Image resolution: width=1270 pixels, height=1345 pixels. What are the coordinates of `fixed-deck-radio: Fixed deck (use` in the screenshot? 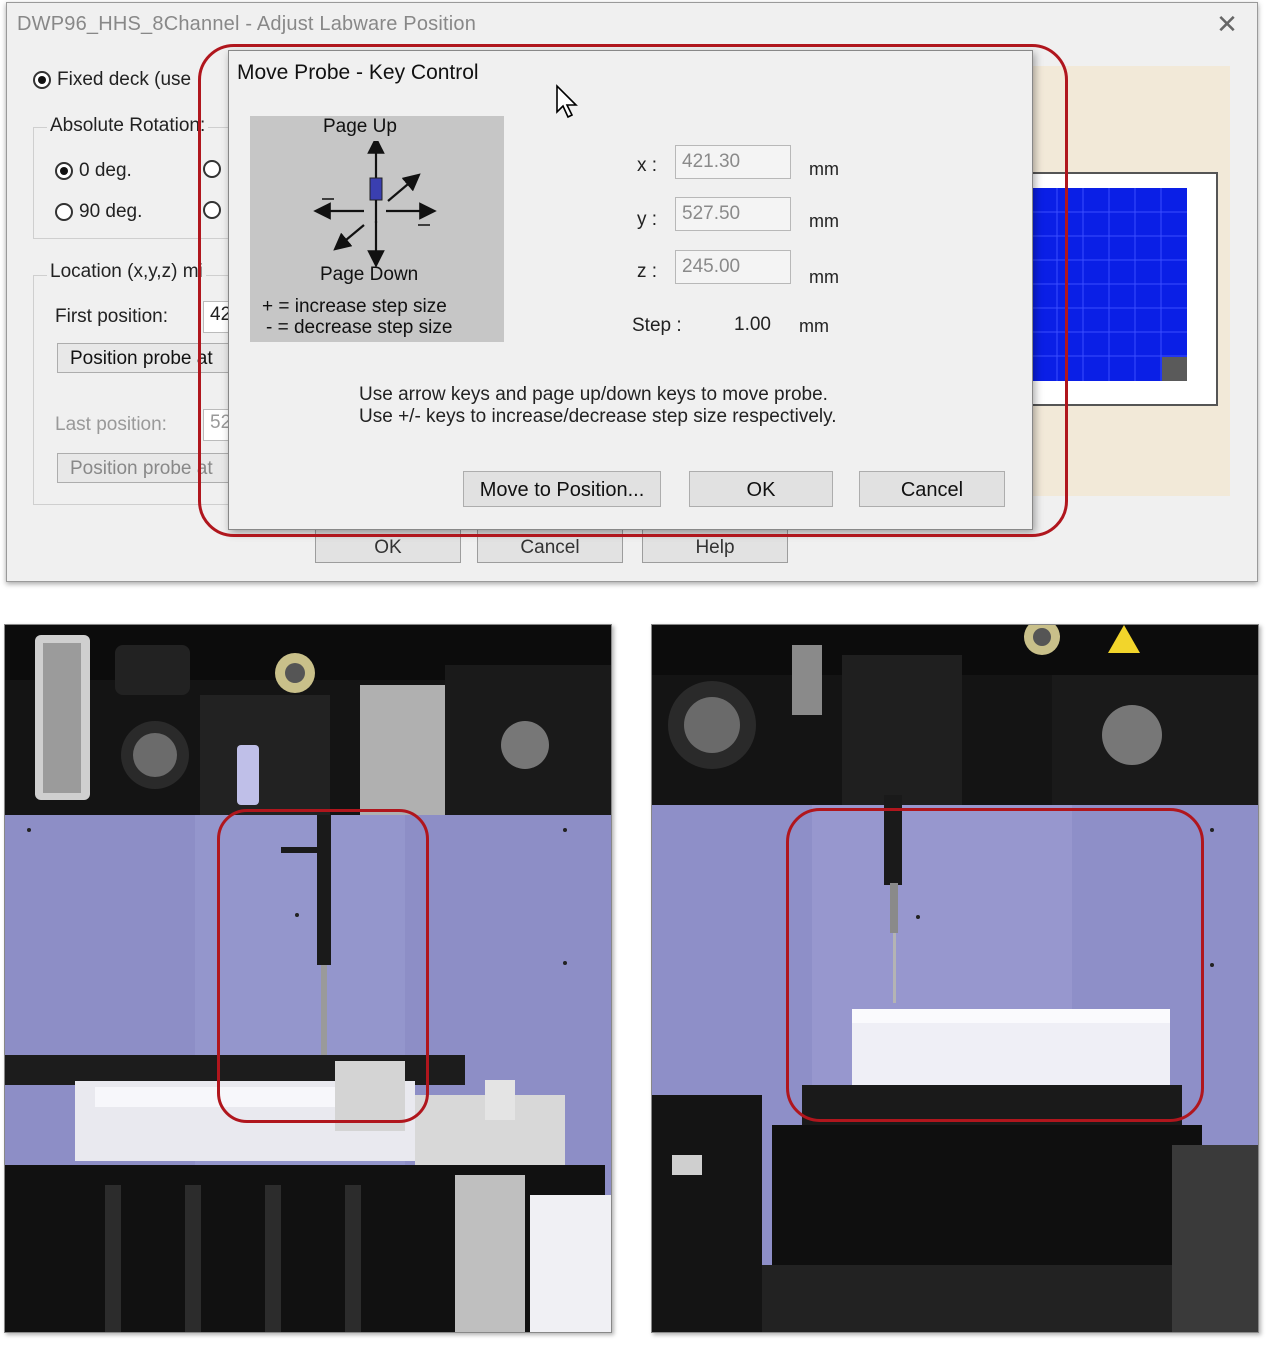 It's located at (112, 80).